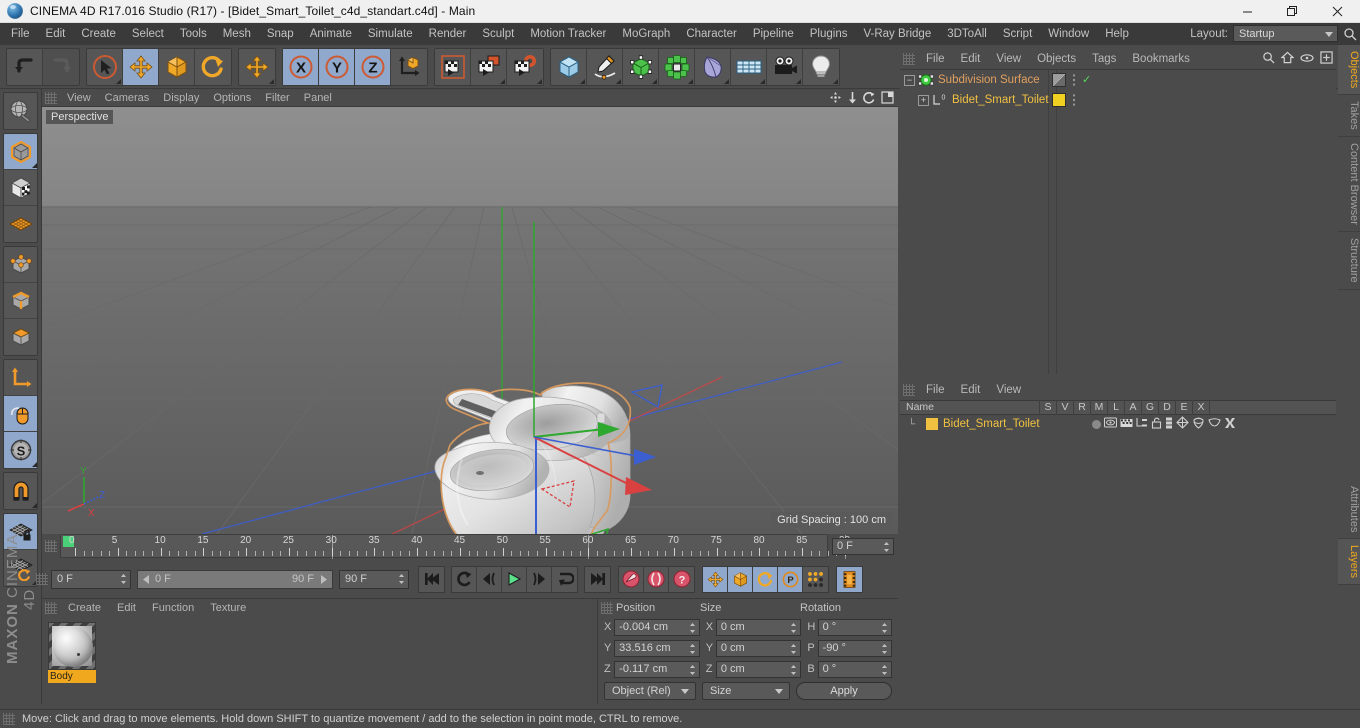 This screenshot has width=1360, height=728. What do you see at coordinates (455, 546) in the screenshot?
I see `timeline-ruler: 051015202530354045505560657075808590` at bounding box center [455, 546].